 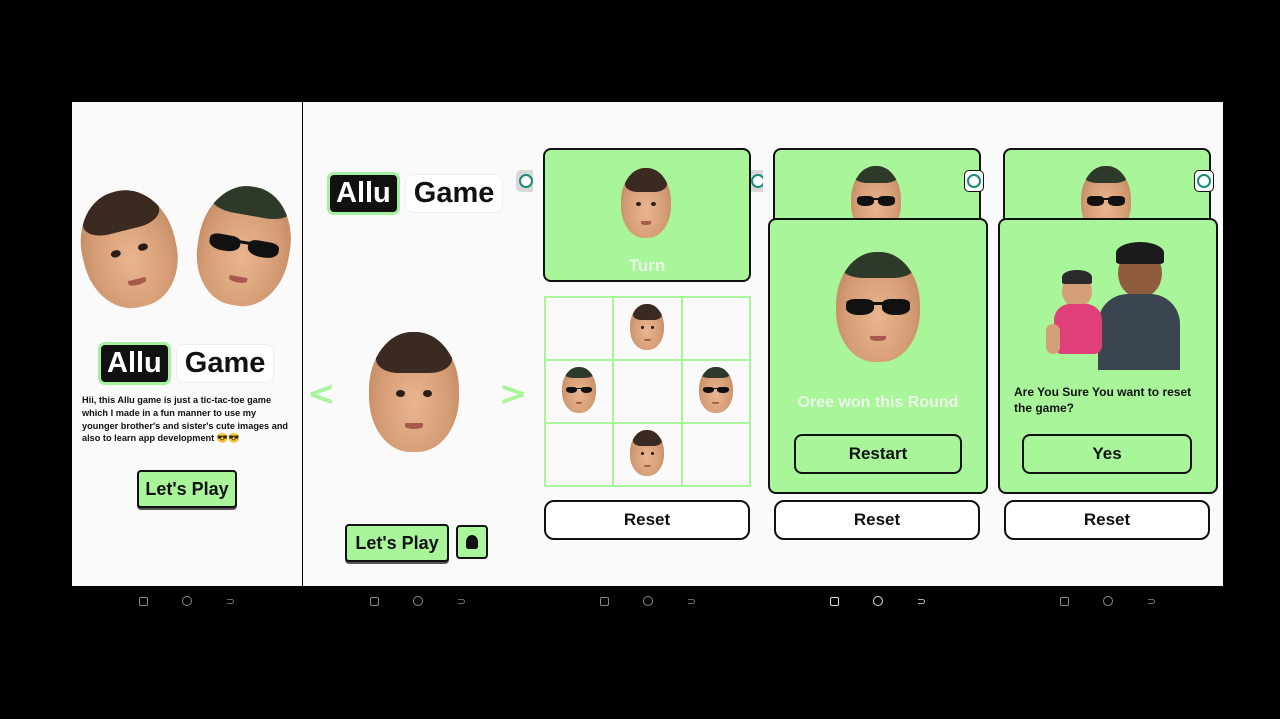 I want to click on win-message: Oree won this Round, so click(x=878, y=402).